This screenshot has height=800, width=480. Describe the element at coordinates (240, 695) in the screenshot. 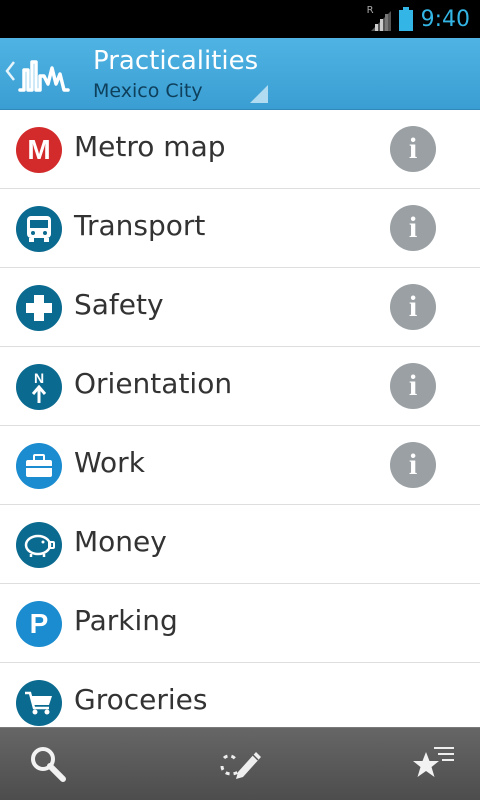

I see `list-item-groceries: Groceries` at that location.